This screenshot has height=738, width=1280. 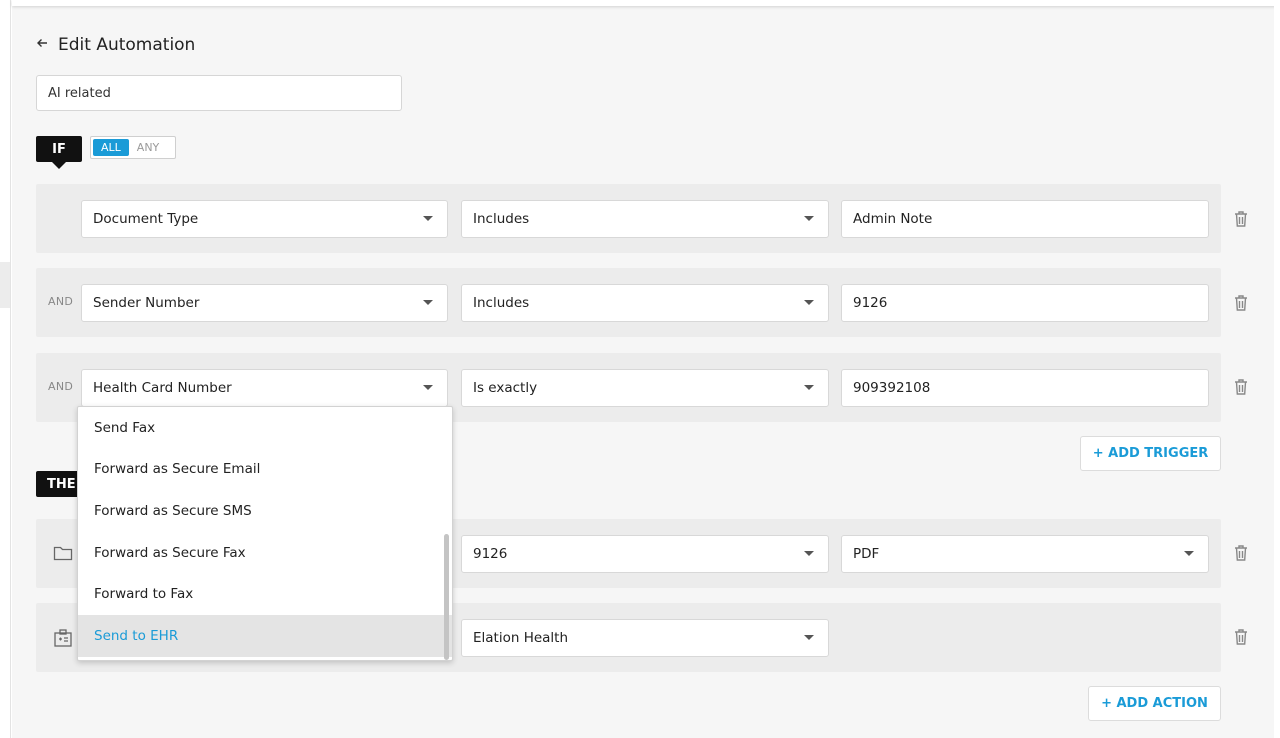 I want to click on trigger-operator-select: Is exactly, so click(x=645, y=388).